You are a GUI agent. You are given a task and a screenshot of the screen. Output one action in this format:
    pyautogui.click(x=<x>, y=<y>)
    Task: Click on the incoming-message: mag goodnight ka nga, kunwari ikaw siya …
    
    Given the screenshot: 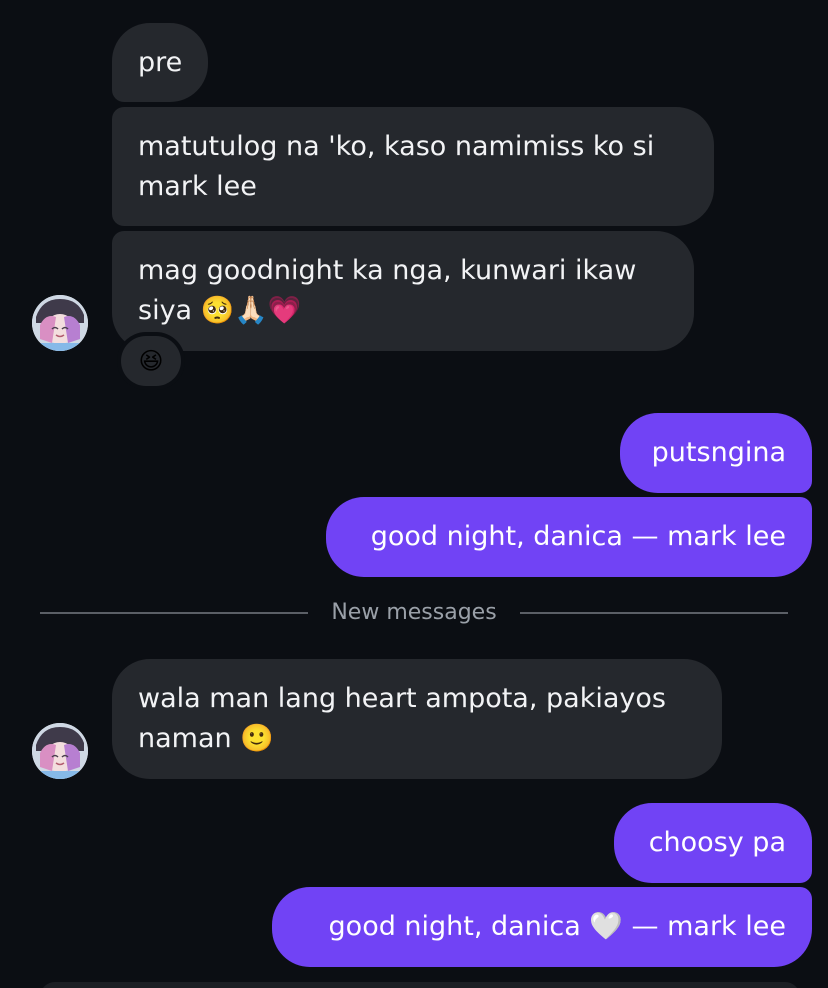 What is the action you would take?
    pyautogui.click(x=403, y=291)
    